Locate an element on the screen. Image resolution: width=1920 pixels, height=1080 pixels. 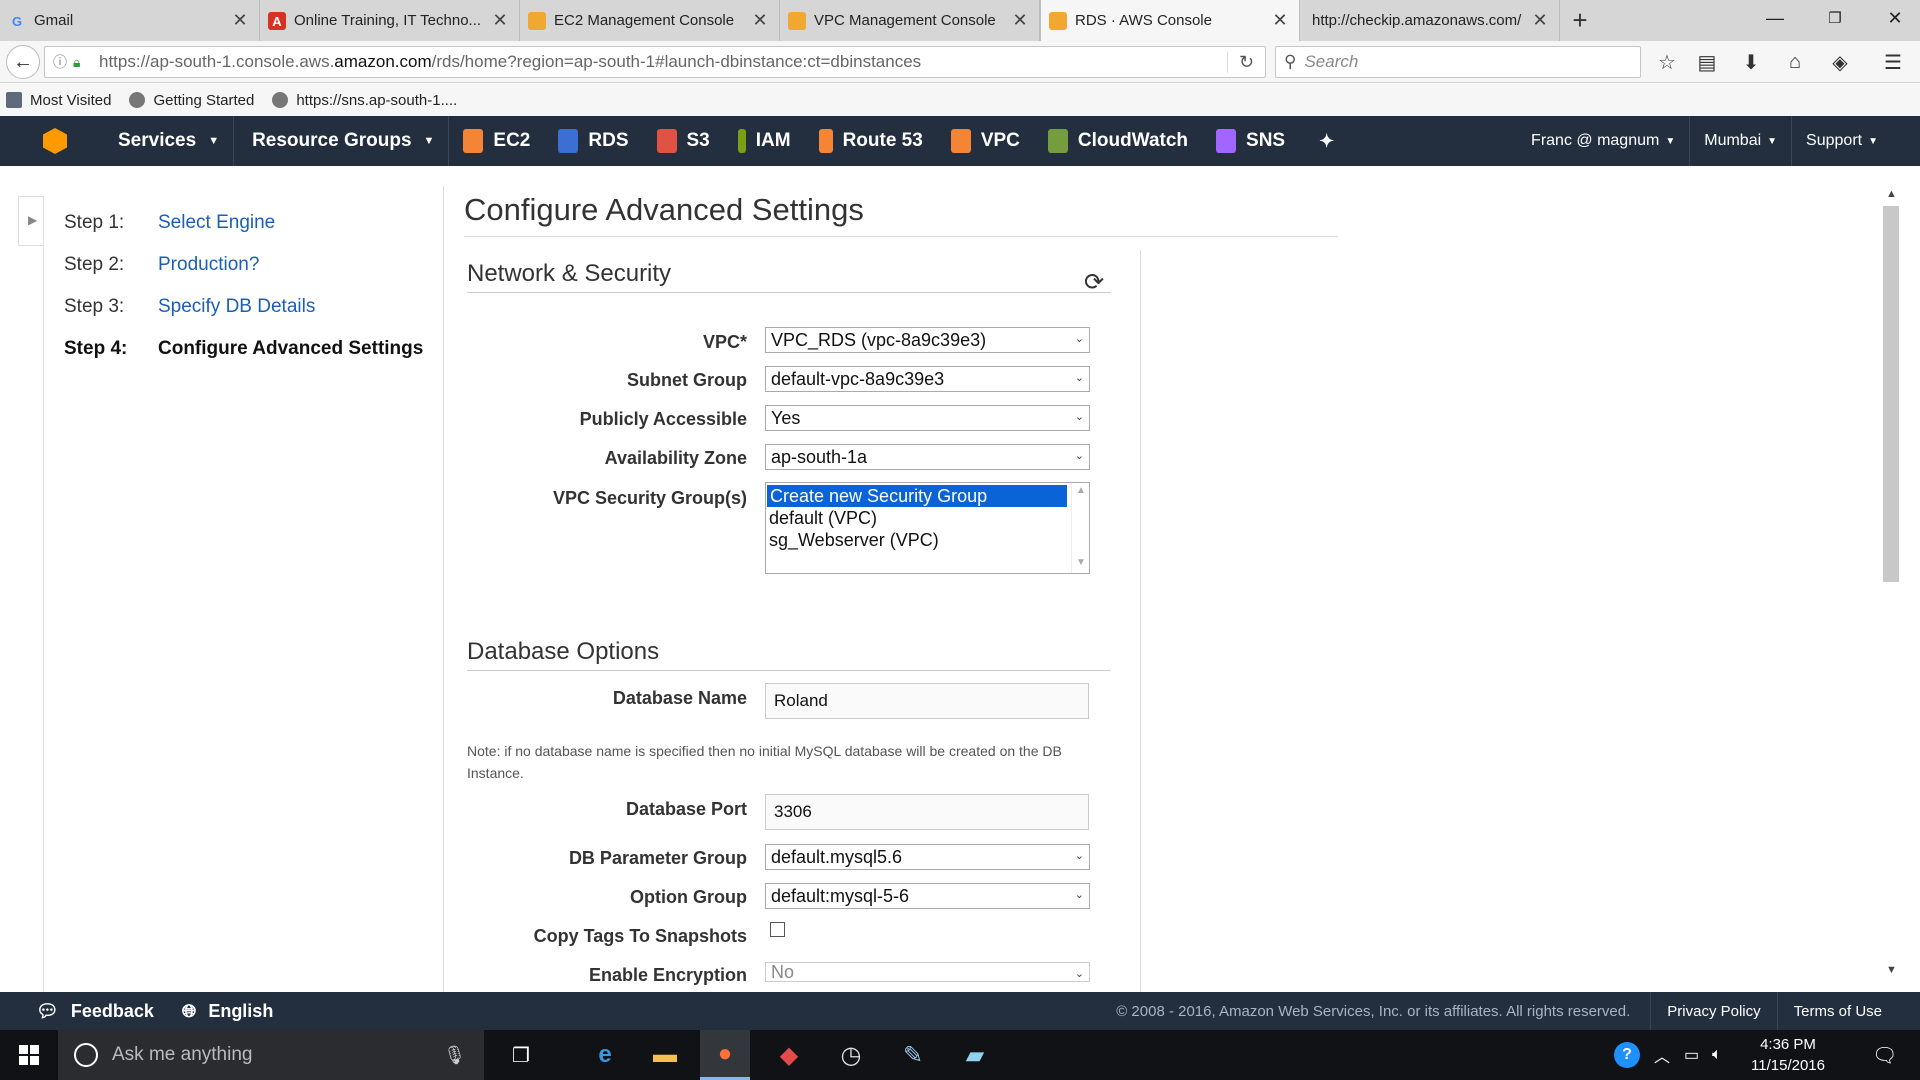
browser-tab-rds: RDS · AWS Console ✕ is located at coordinates (1170, 20).